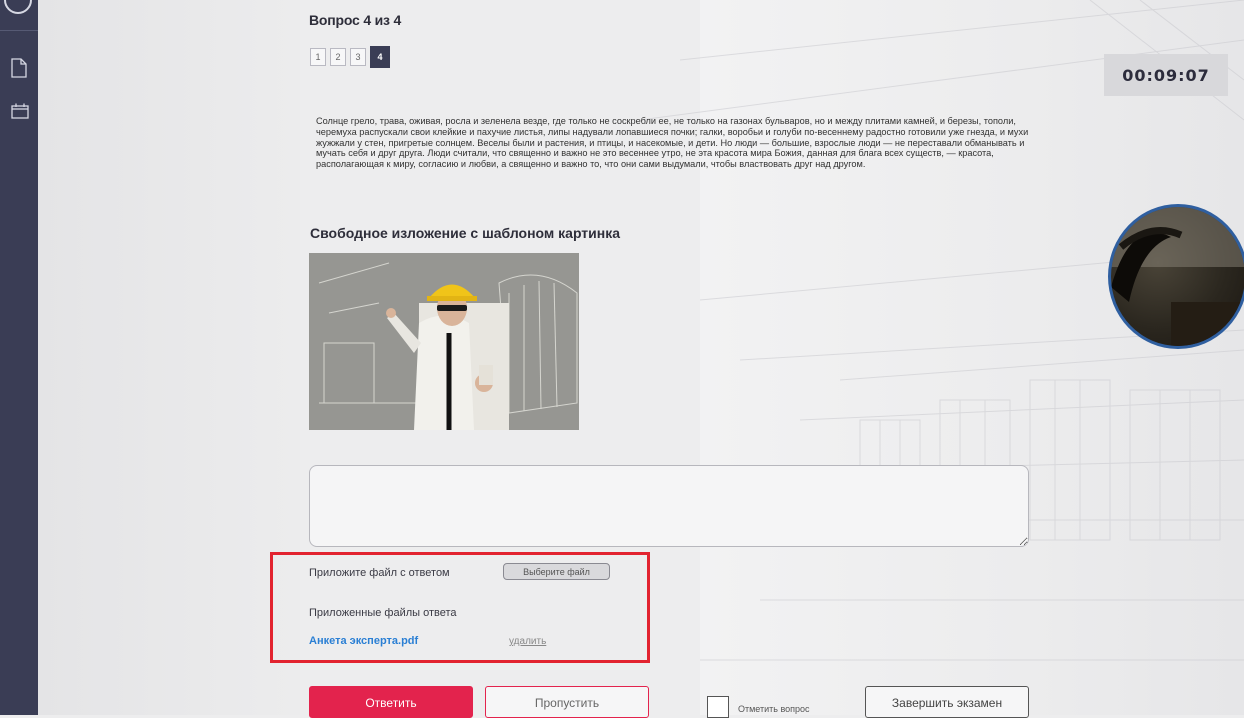 Image resolution: width=1244 pixels, height=718 pixels. I want to click on calendar-icon, so click(20, 111).